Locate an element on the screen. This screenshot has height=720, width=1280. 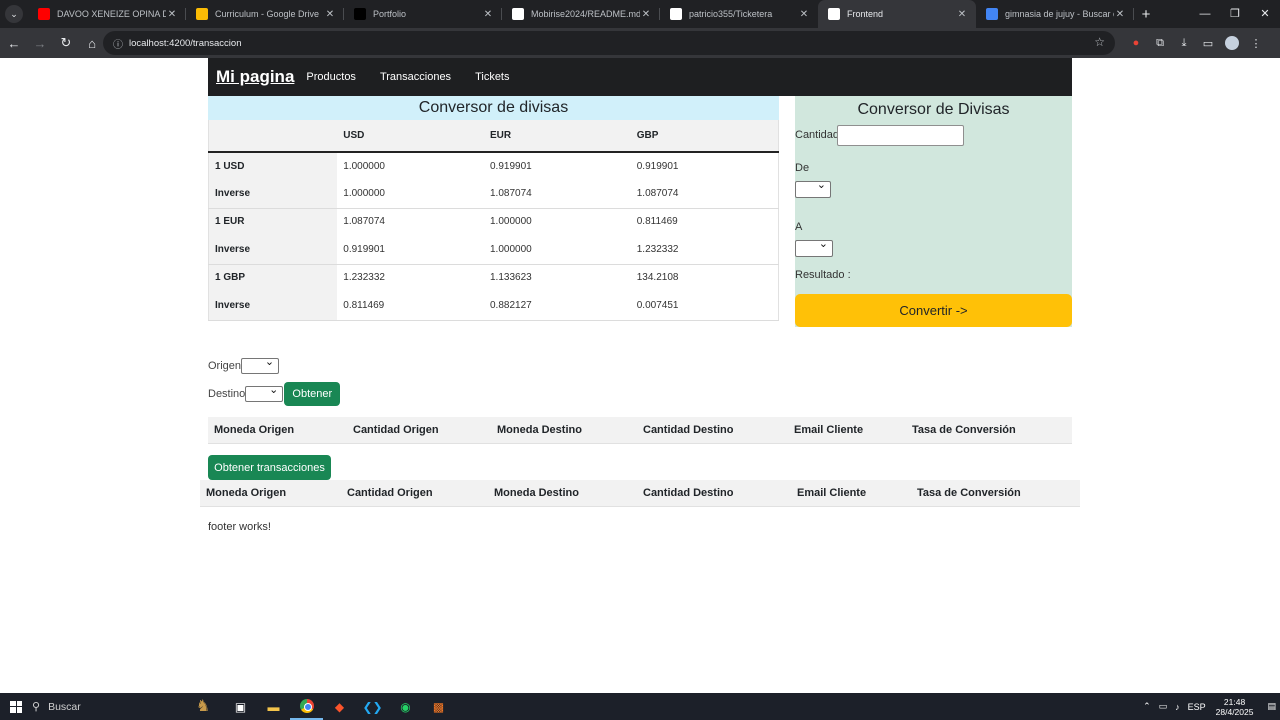
footer-text: footer works! is located at coordinates (239, 527).